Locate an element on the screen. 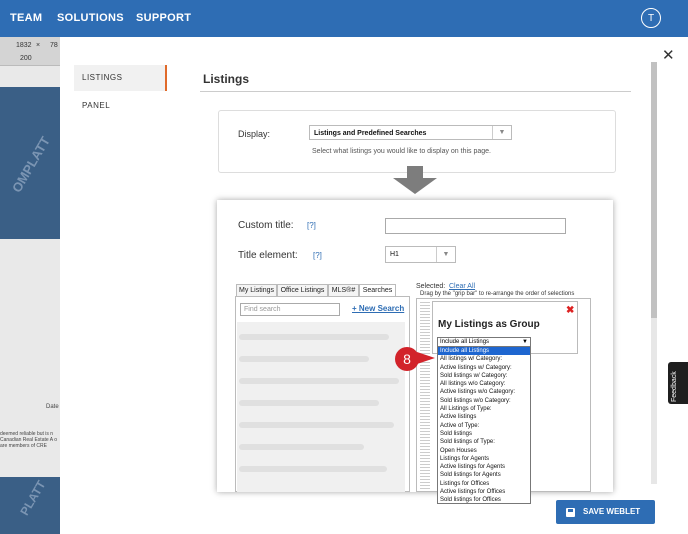 Image resolution: width=688 pixels, height=534 pixels. title-element-value: H1 is located at coordinates (394, 254).